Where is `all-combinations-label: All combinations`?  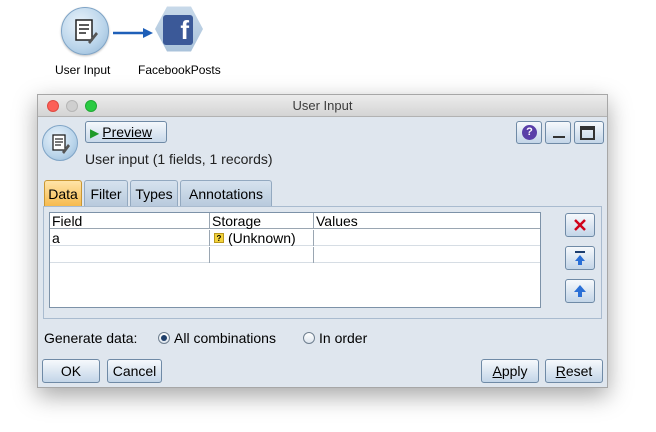 all-combinations-label: All combinations is located at coordinates (225, 338).